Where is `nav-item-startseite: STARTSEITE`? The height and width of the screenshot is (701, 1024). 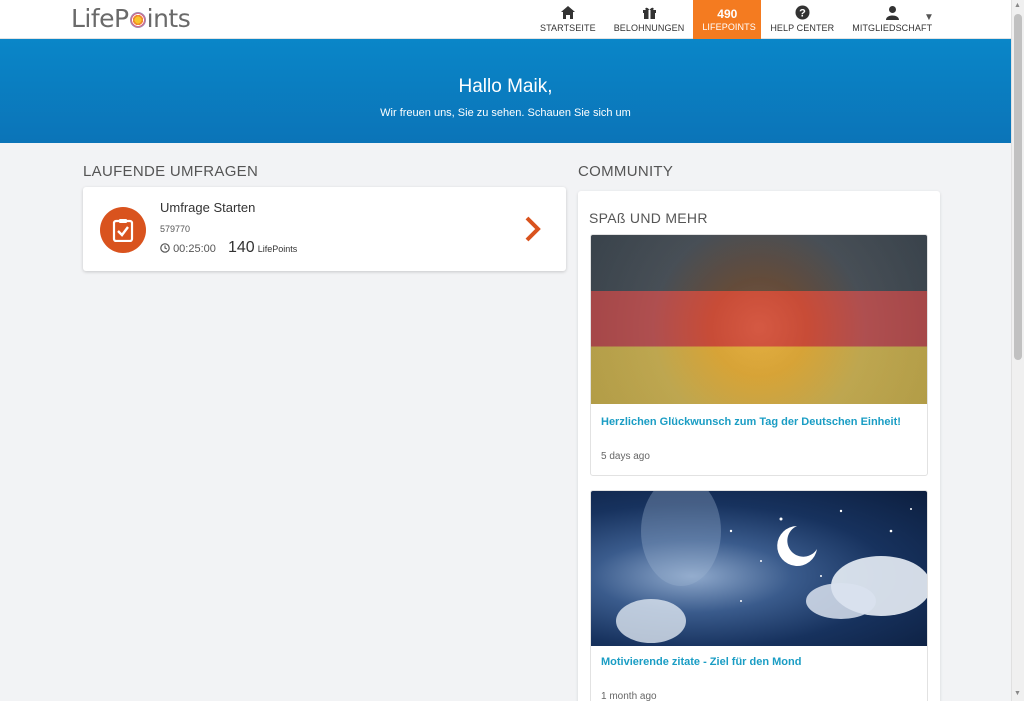 nav-item-startseite: STARTSEITE is located at coordinates (568, 19).